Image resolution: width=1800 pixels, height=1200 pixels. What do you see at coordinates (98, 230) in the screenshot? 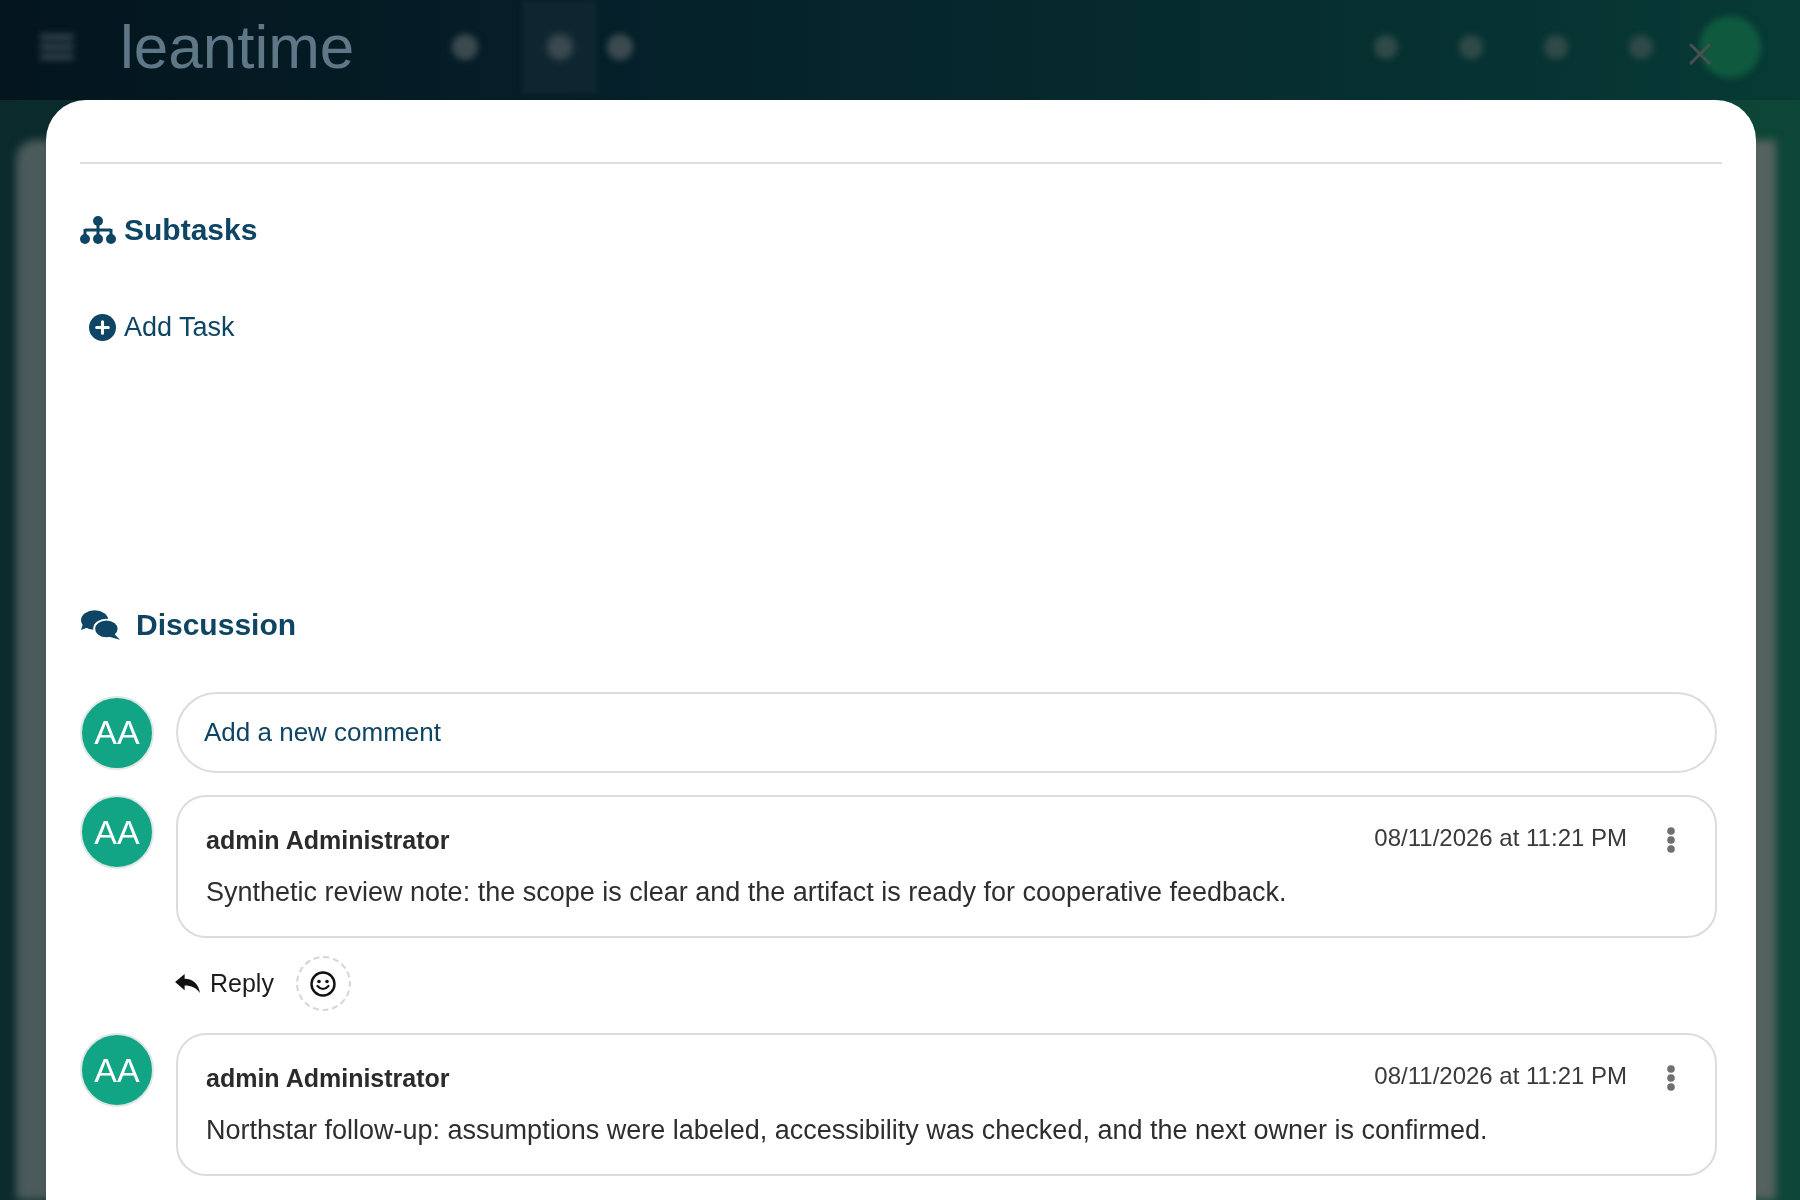
I see `hierarchy-icon` at bounding box center [98, 230].